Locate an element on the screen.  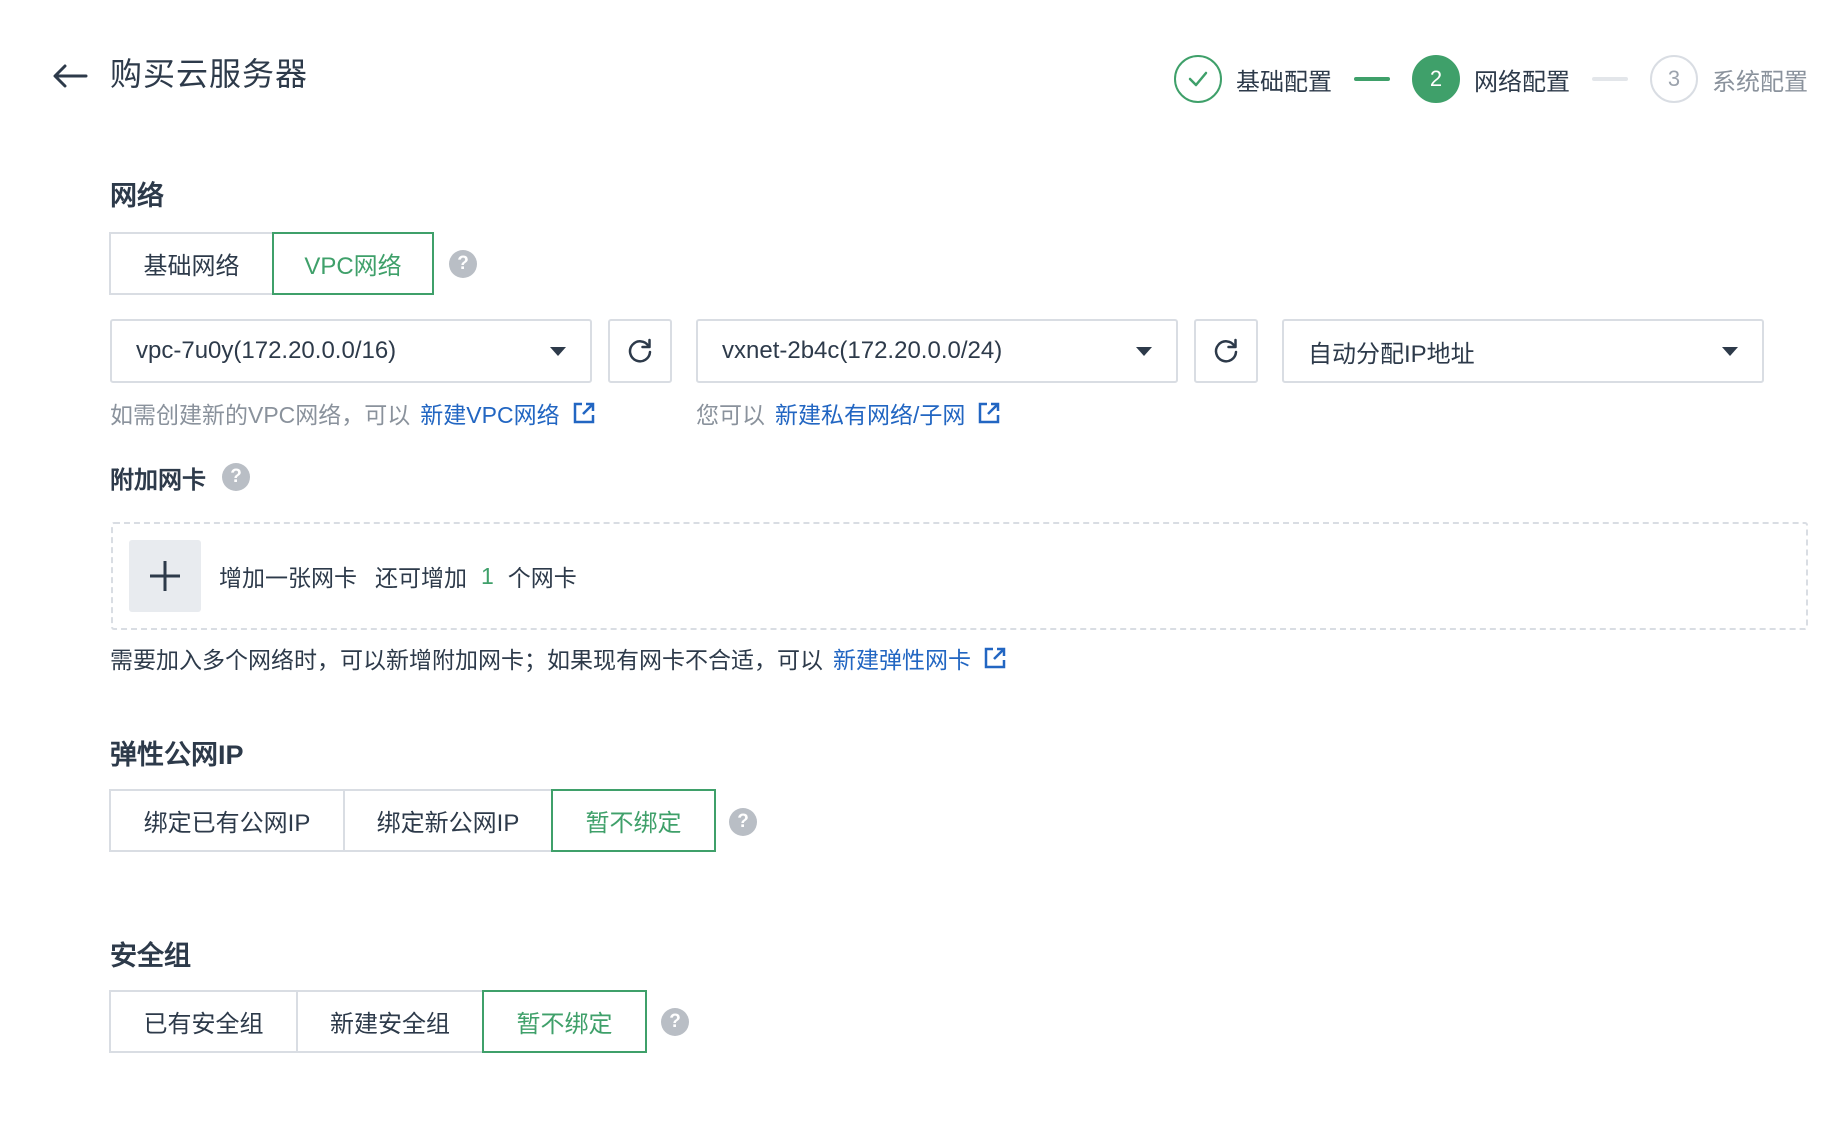
step-2-circle: 2 is located at coordinates (1436, 79).